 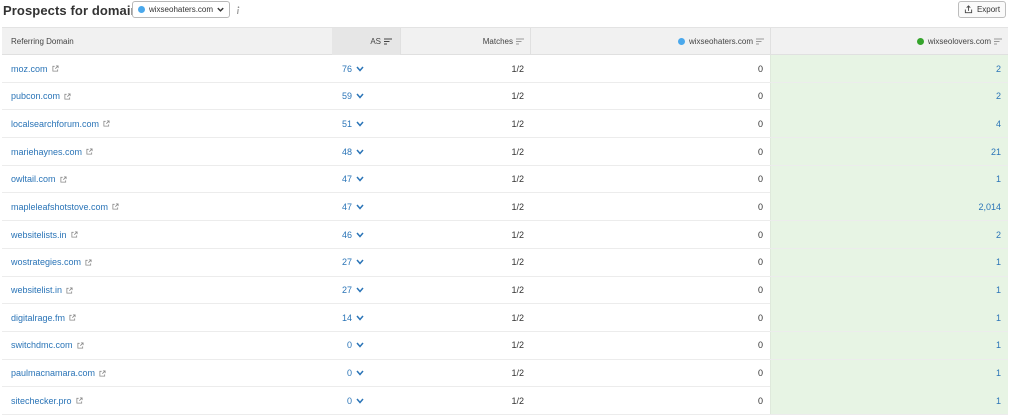 I want to click on header-competitor-domain: wixseolovers.com, so click(x=889, y=41).